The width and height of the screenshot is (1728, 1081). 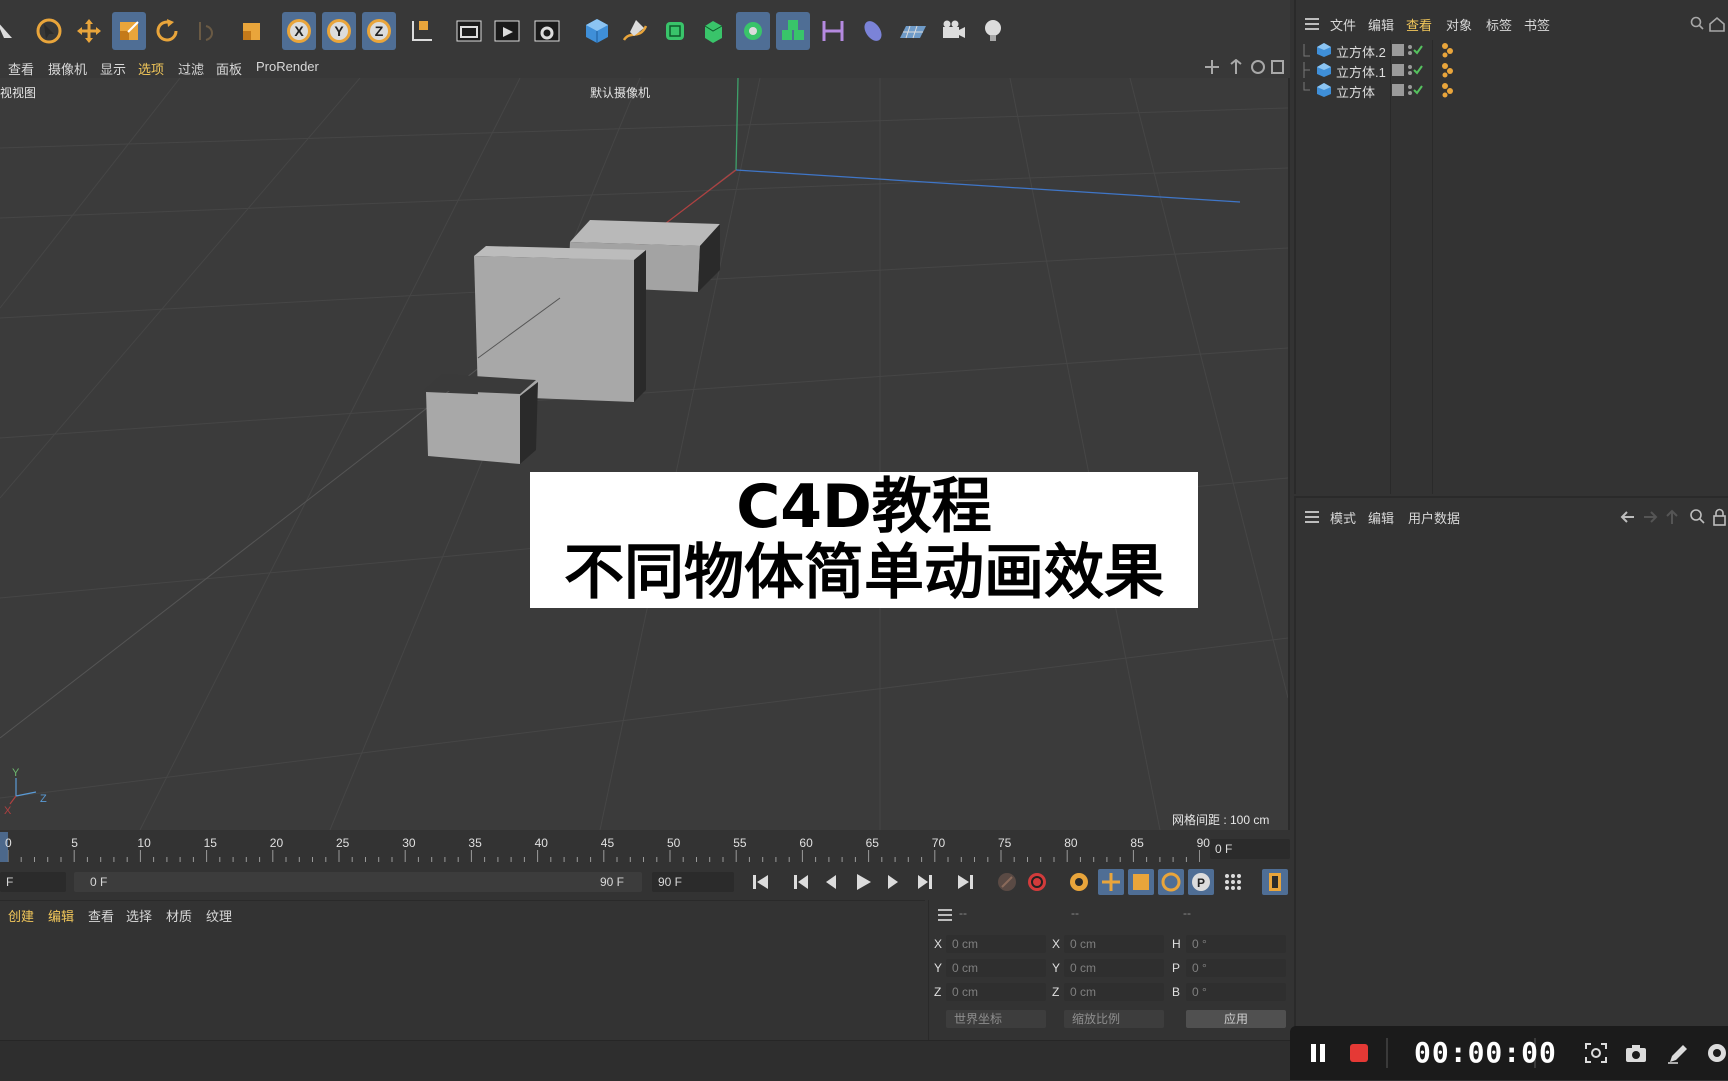 I want to click on mograph-icon, so click(x=833, y=31).